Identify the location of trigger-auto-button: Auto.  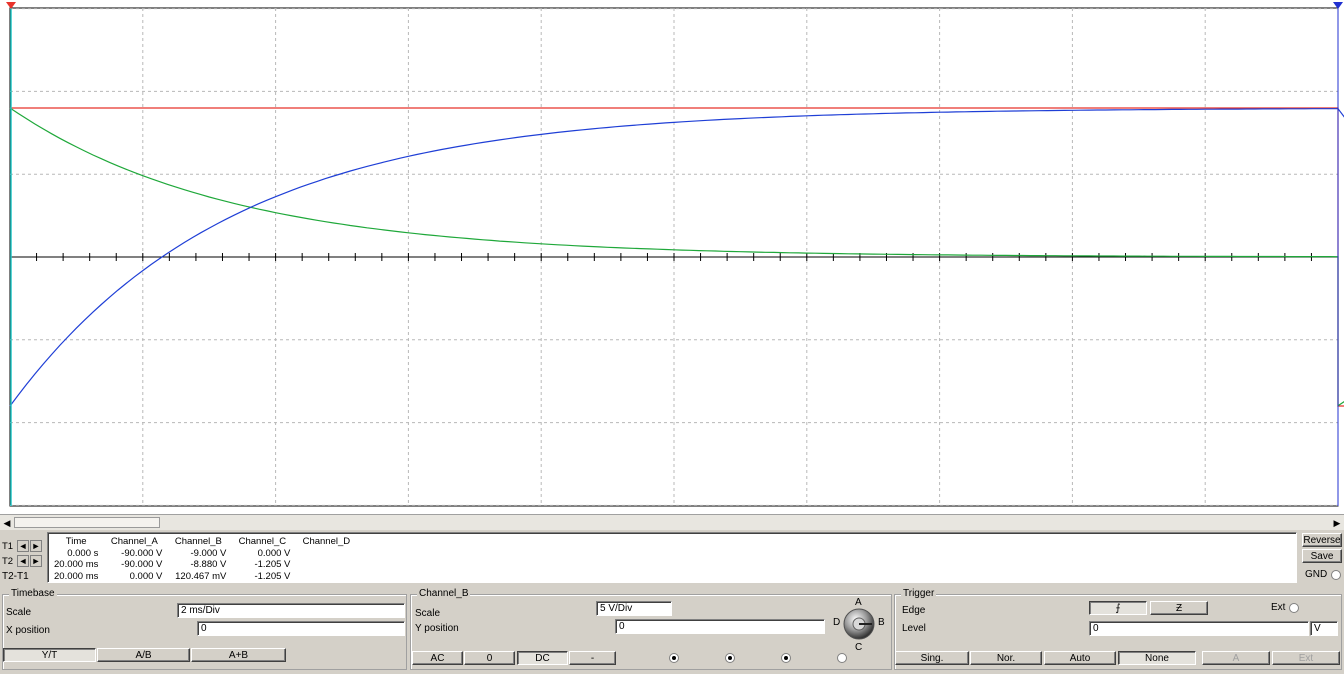
(1080, 658).